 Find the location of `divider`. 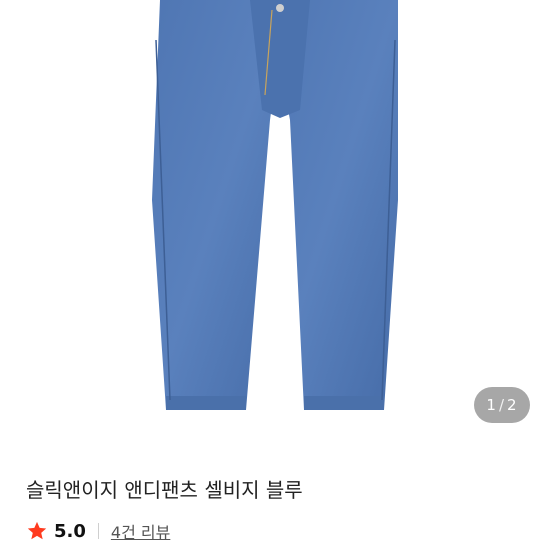

divider is located at coordinates (98, 531).